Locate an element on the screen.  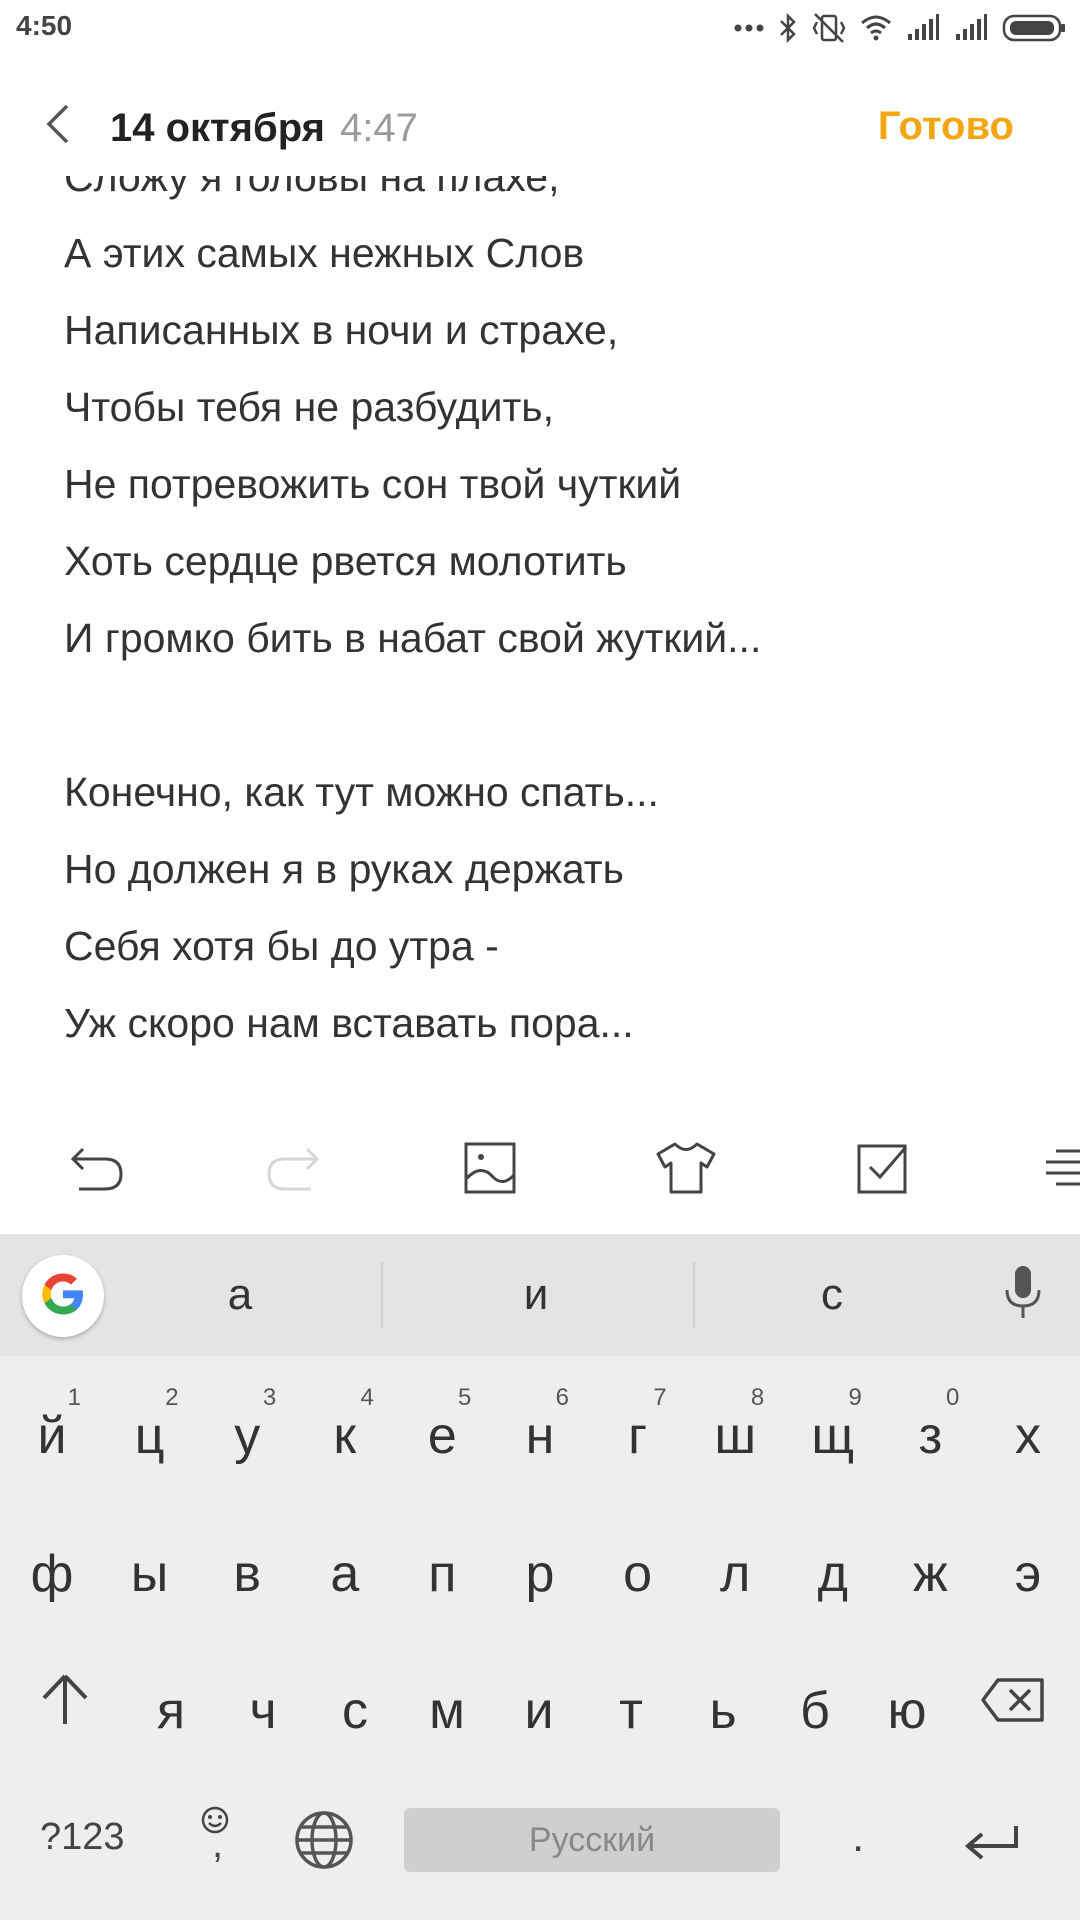
note-line: Не потревожить сон твой чуткий is located at coordinates (373, 484).